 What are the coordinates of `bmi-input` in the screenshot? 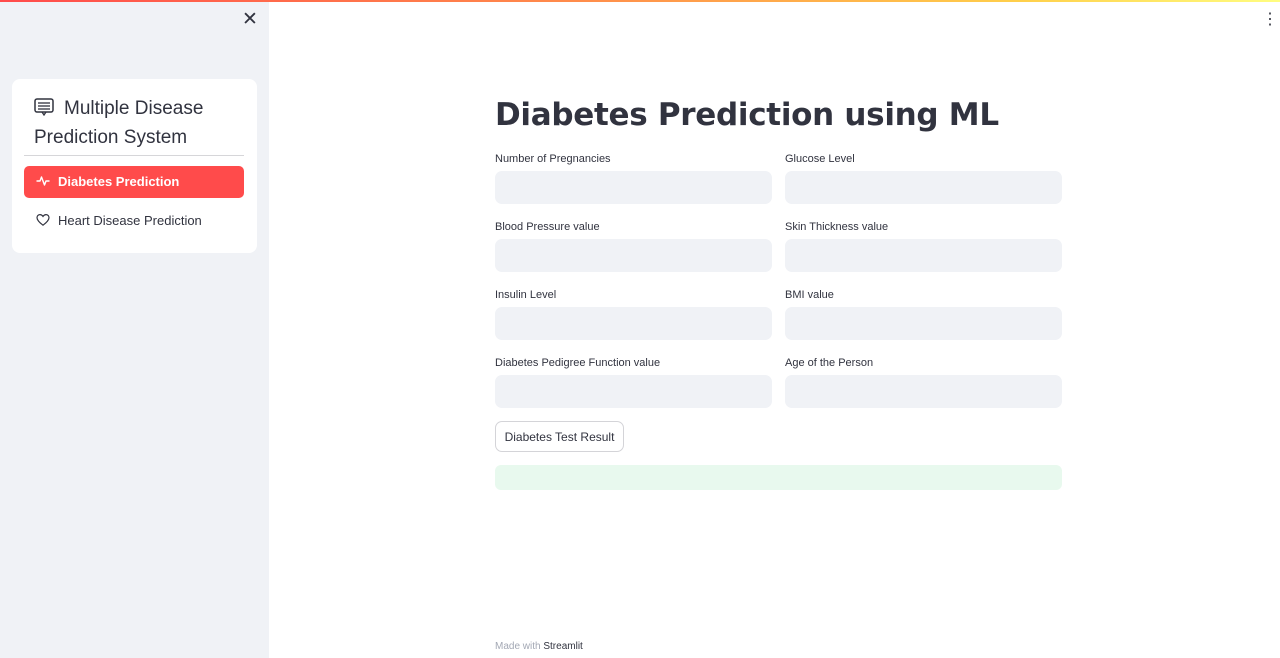 It's located at (923, 323).